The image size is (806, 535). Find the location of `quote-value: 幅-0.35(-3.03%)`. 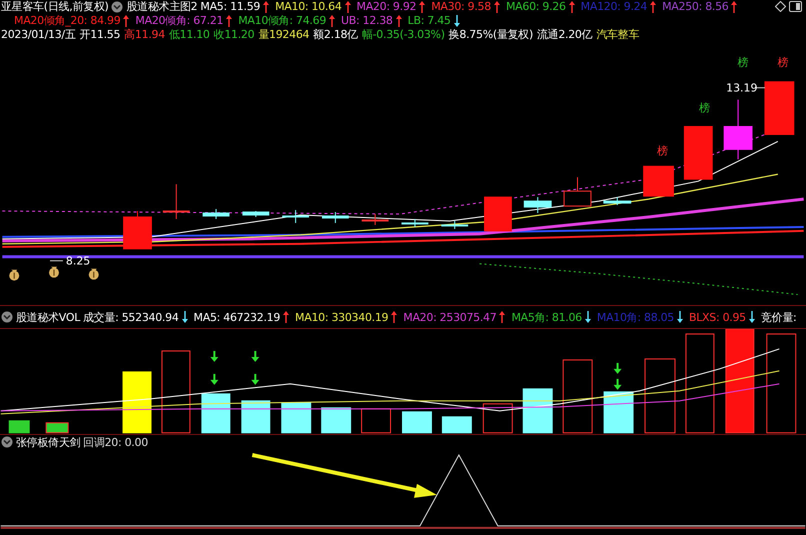

quote-value: 幅-0.35(-3.03%) is located at coordinates (403, 35).